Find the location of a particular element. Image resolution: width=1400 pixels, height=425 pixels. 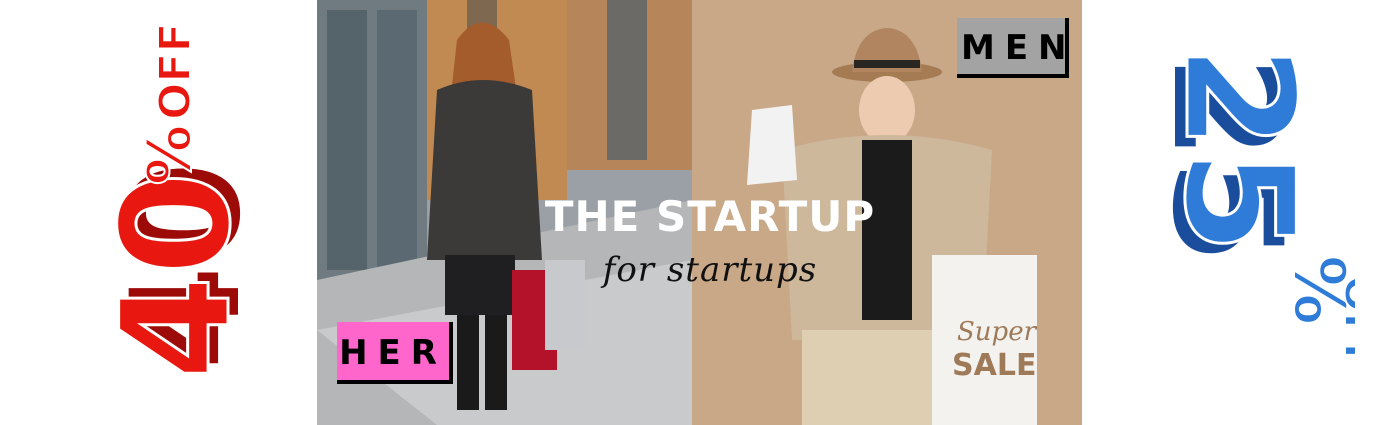

headline-title: THE STARTUP is located at coordinates (710, 216).